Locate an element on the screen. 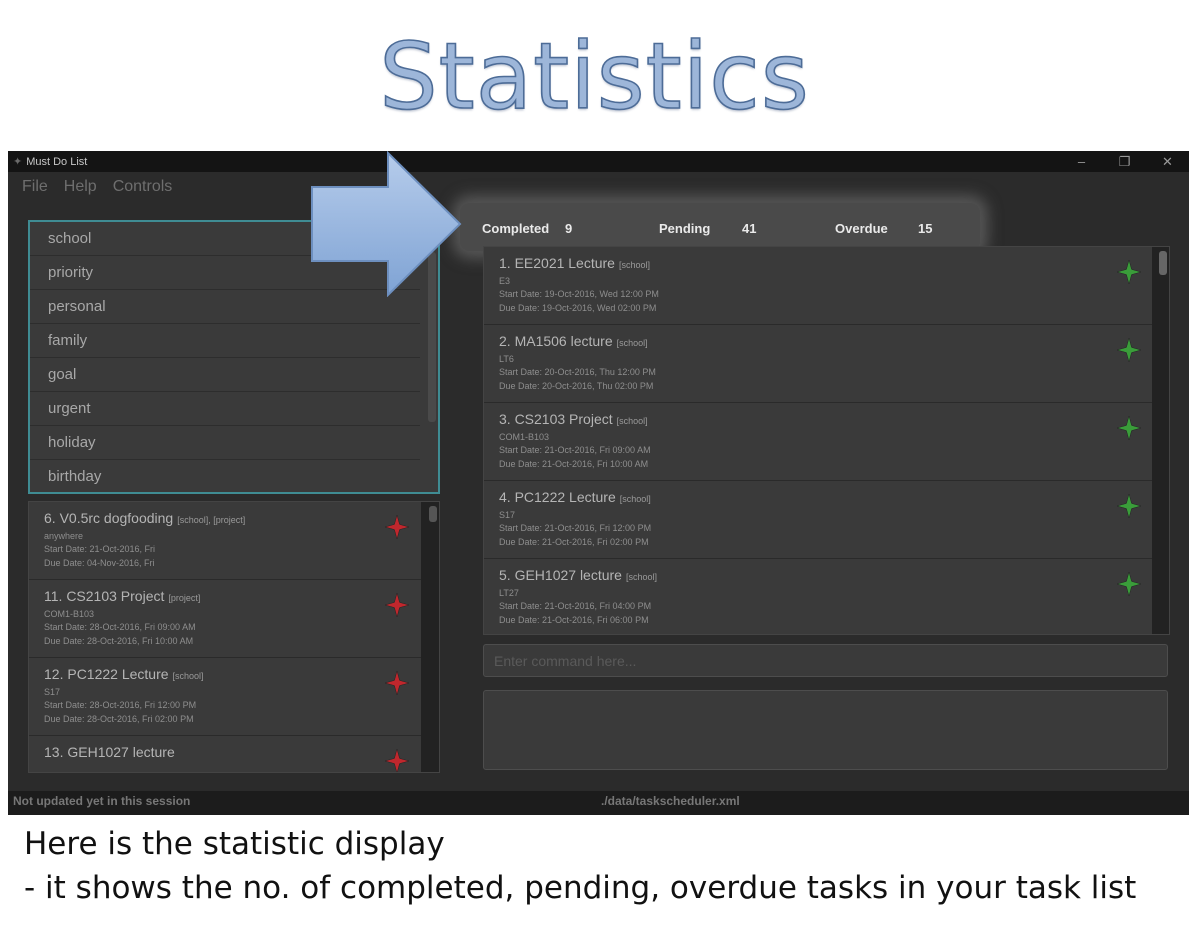 This screenshot has width=1189, height=936. close-button: ✕ is located at coordinates (1167, 161).